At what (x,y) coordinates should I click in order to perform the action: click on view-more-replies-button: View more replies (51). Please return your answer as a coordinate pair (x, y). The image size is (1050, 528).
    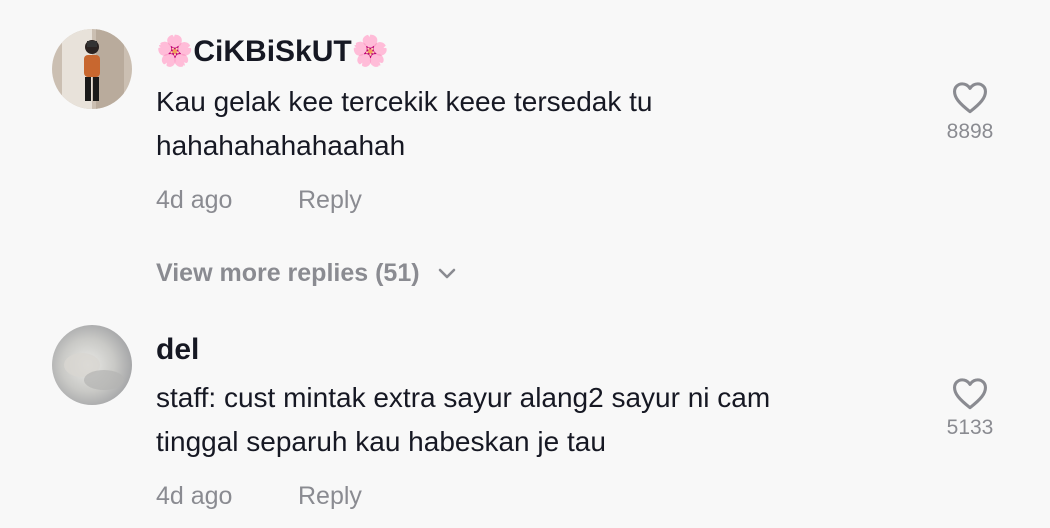
    Looking at the image, I should click on (306, 273).